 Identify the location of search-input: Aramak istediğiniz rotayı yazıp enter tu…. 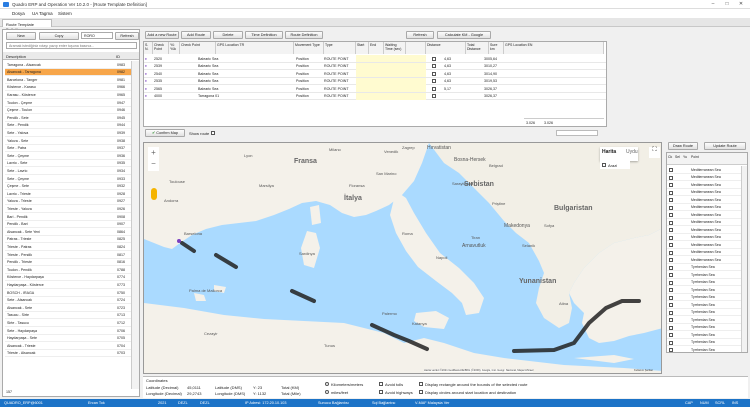
(71, 45).